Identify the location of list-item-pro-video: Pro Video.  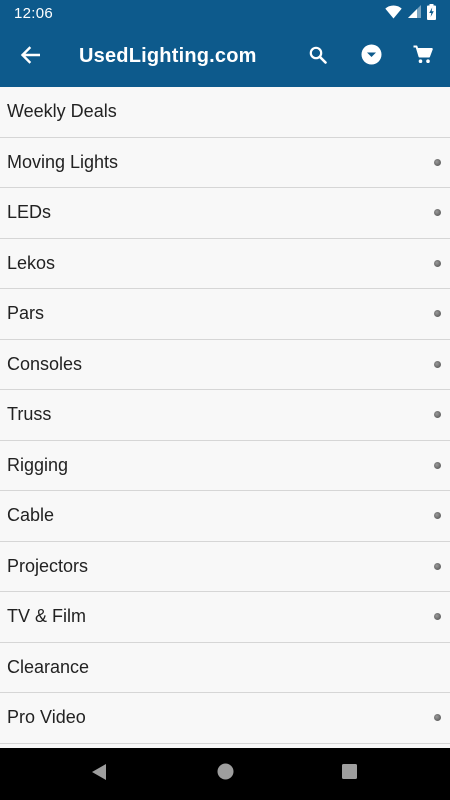
(225, 718).